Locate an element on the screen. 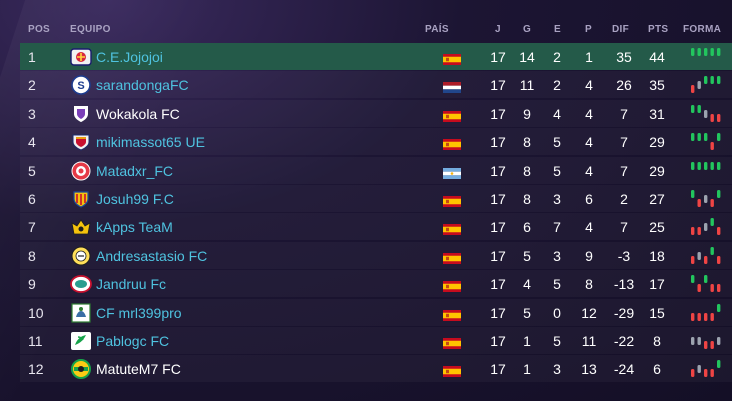 This screenshot has width=732, height=401. table-row: 4 mikimassot65 UE 17 8 5 4 7 29 is located at coordinates (376, 141).